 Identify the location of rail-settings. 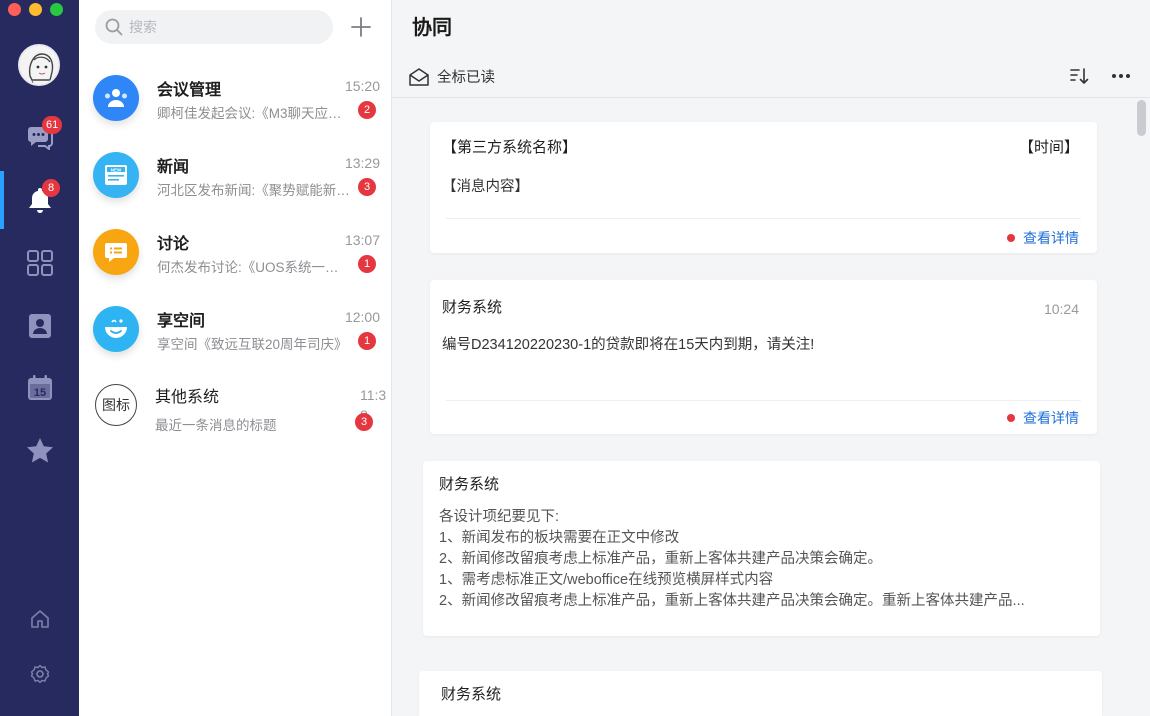
(39, 674).